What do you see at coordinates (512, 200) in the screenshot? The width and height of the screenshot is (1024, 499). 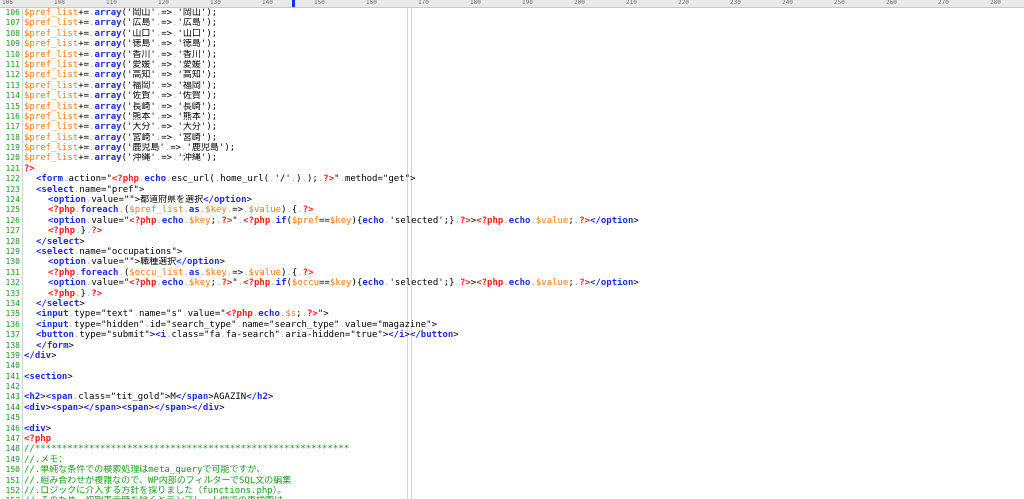 I see `code-line: 124 <option.value="">都道府県を選択</option>` at bounding box center [512, 200].